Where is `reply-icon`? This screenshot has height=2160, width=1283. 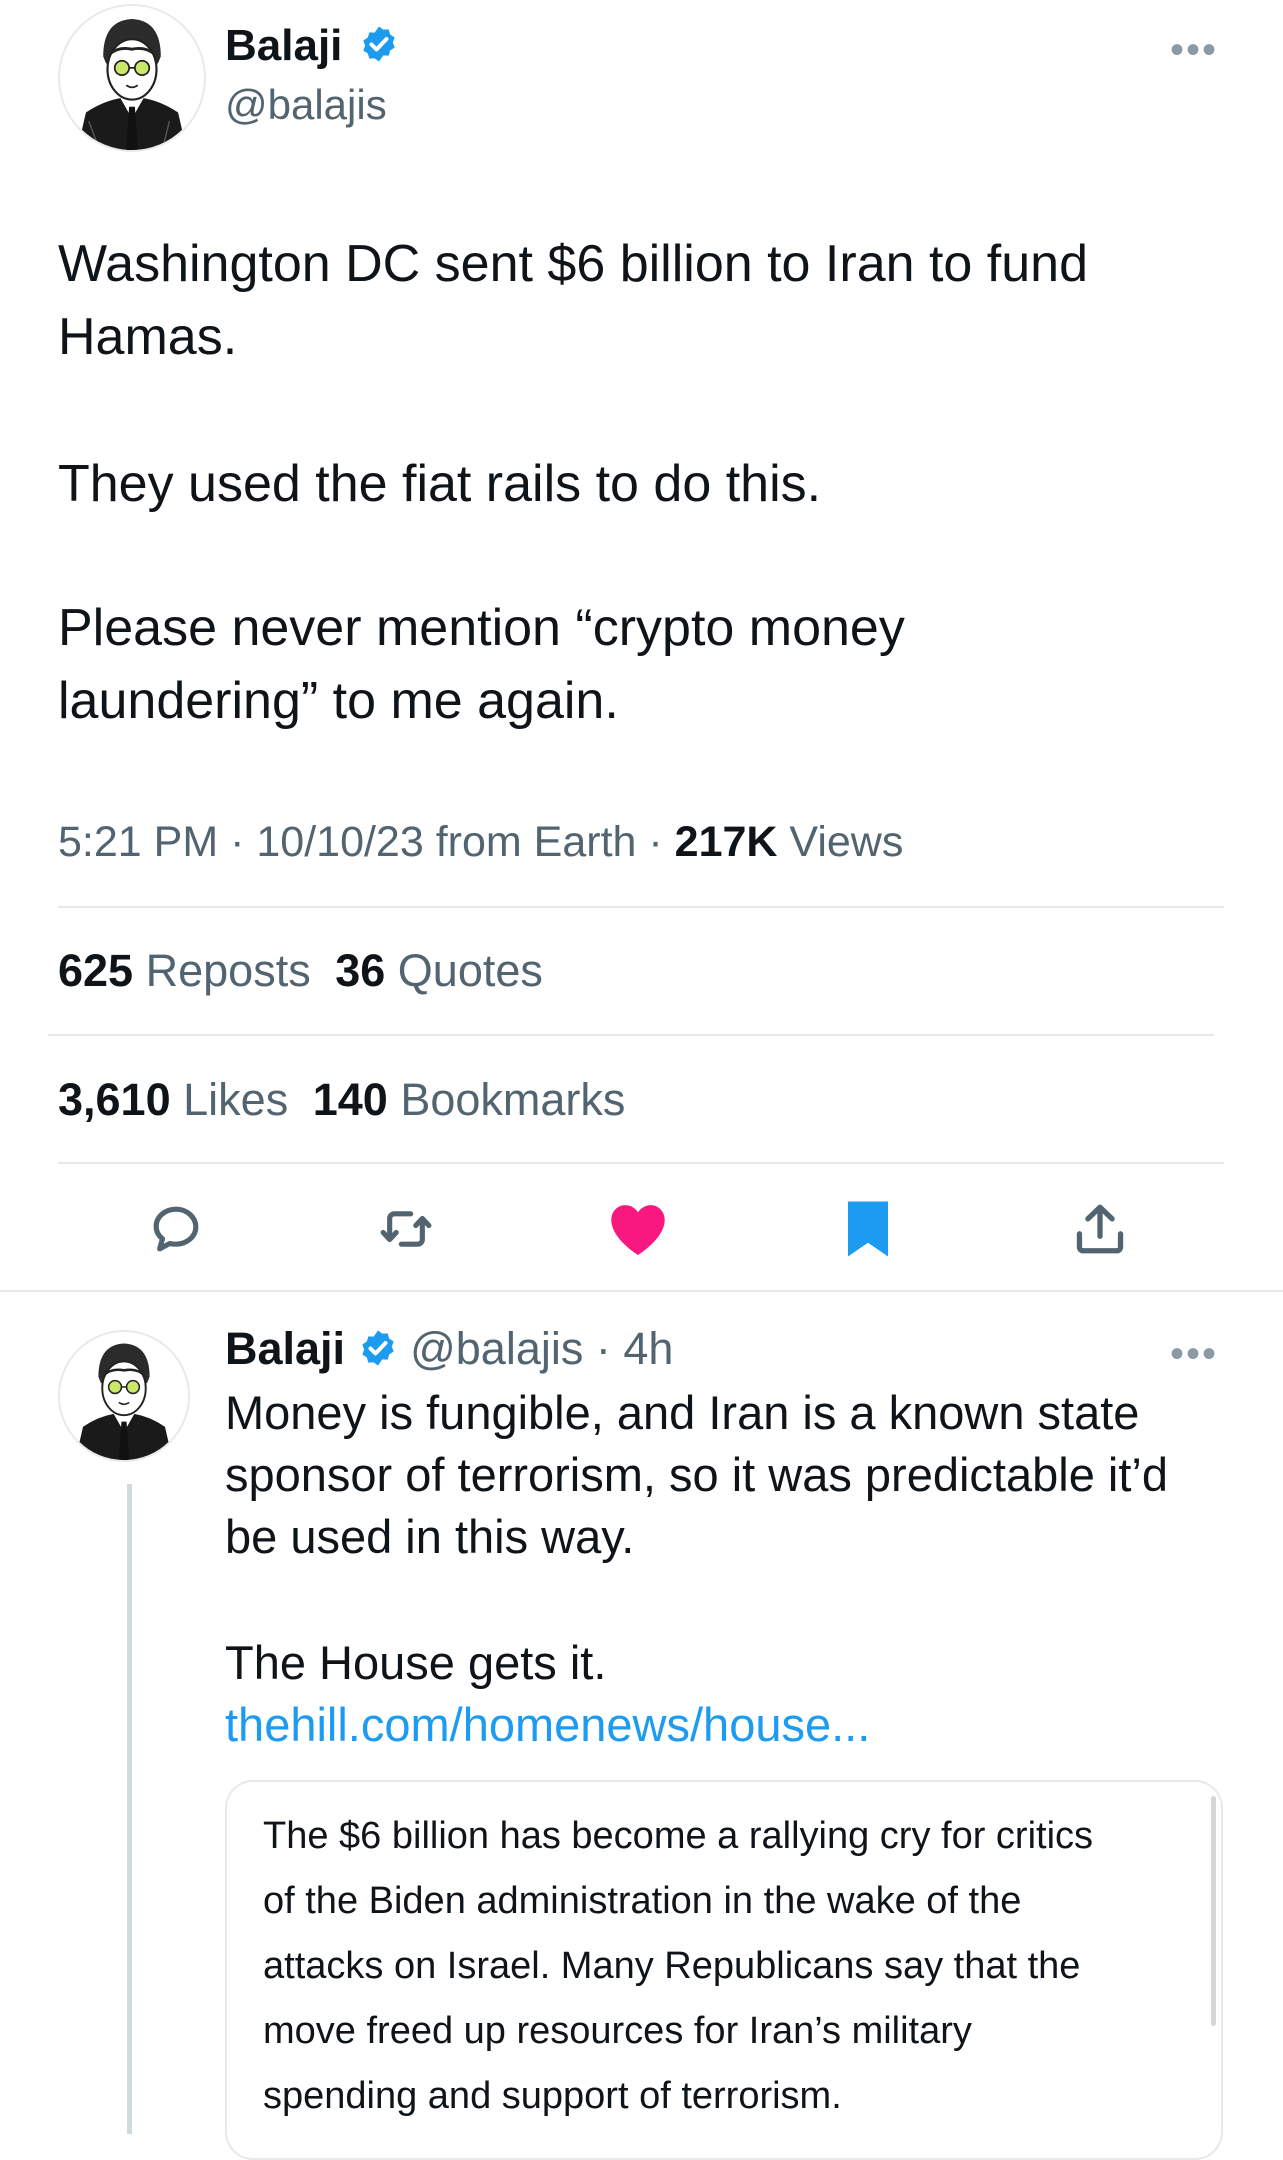
reply-icon is located at coordinates (176, 1229).